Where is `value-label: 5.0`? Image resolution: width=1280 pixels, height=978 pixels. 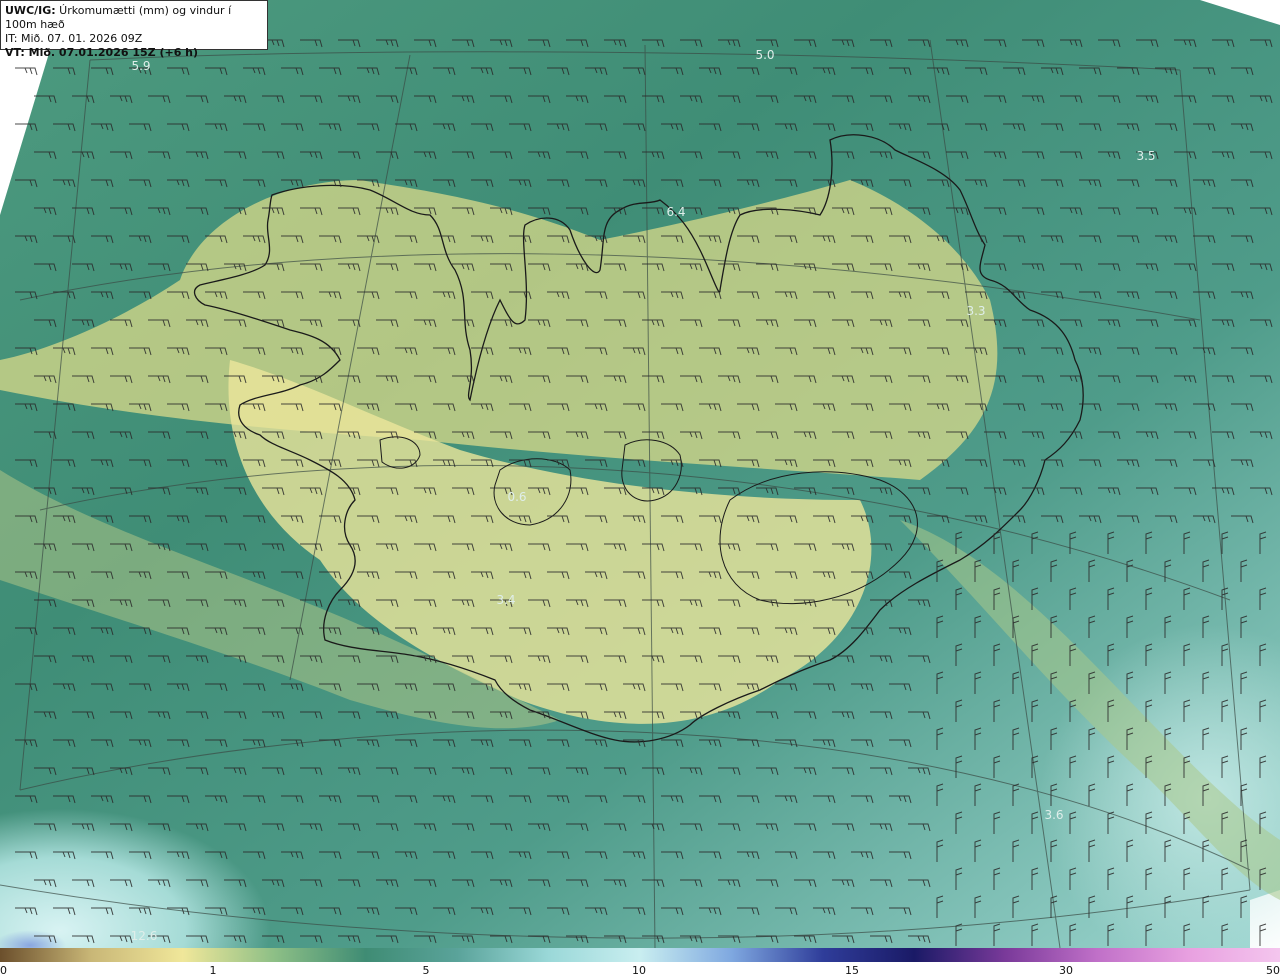
value-label: 5.0 is located at coordinates (764, 55).